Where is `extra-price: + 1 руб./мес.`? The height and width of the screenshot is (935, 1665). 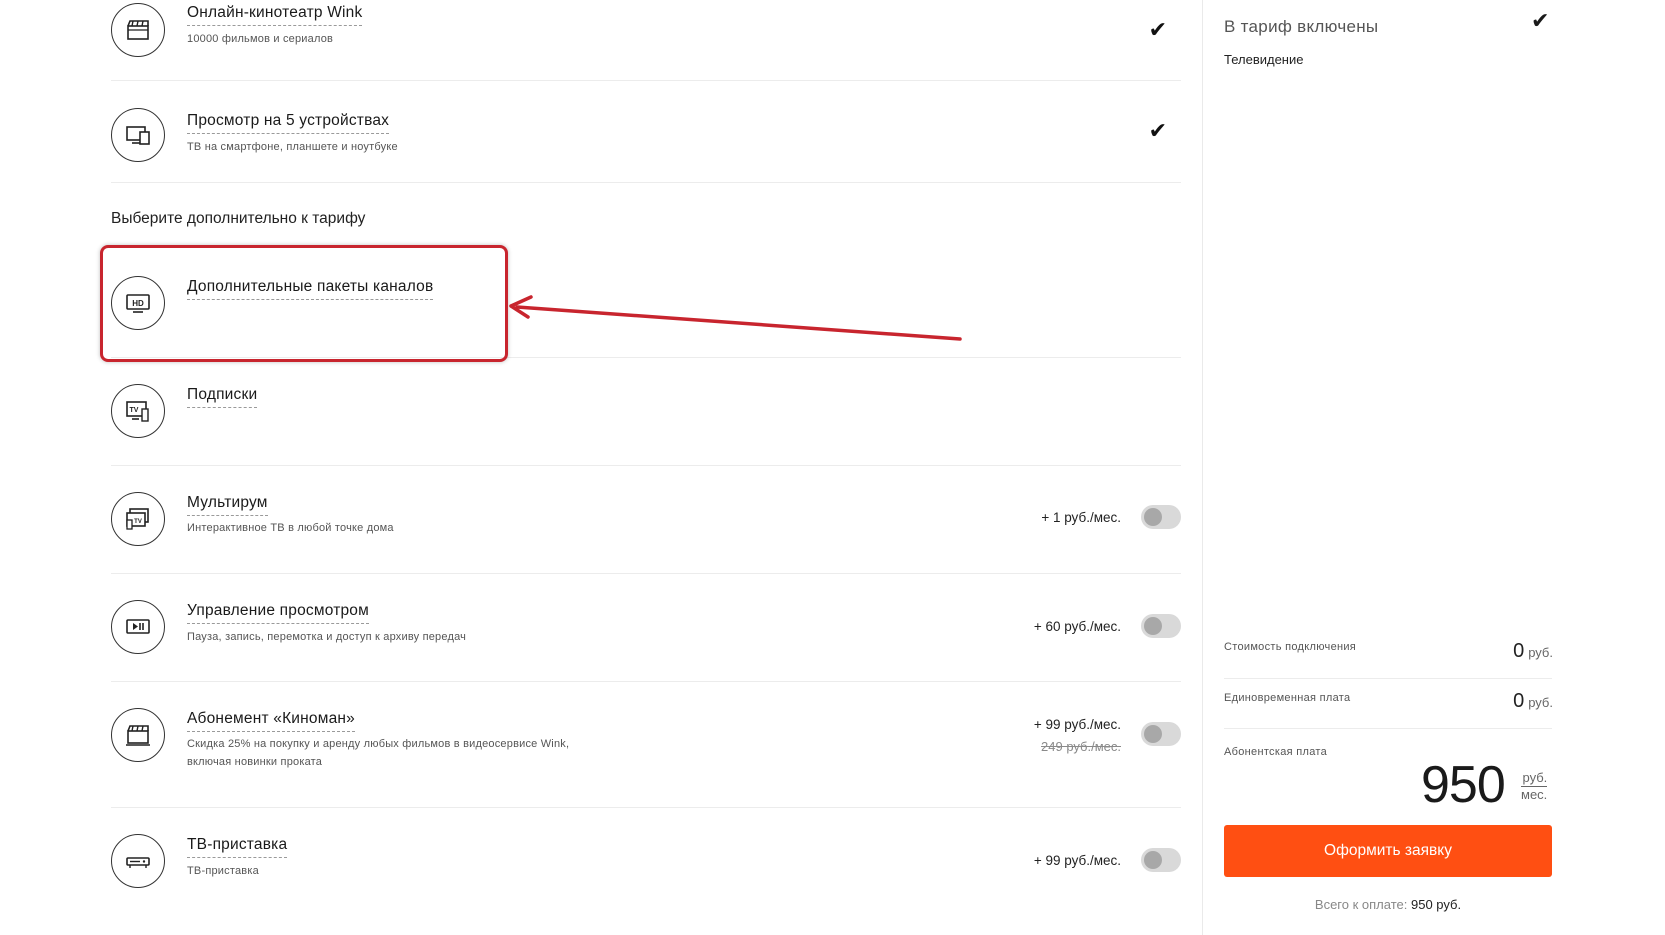 extra-price: + 1 руб./мес. is located at coordinates (1081, 517).